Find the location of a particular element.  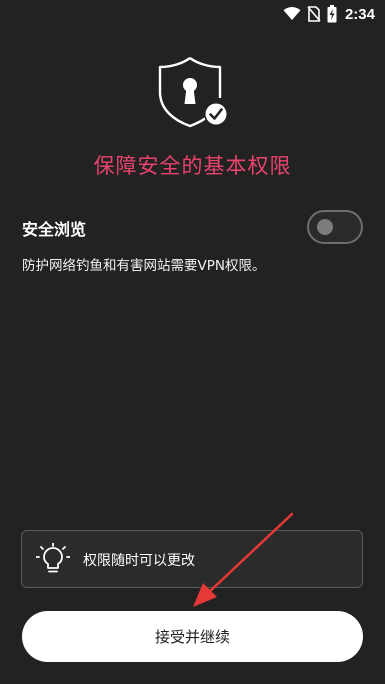

status-bar: 2:34 is located at coordinates (192, 15).